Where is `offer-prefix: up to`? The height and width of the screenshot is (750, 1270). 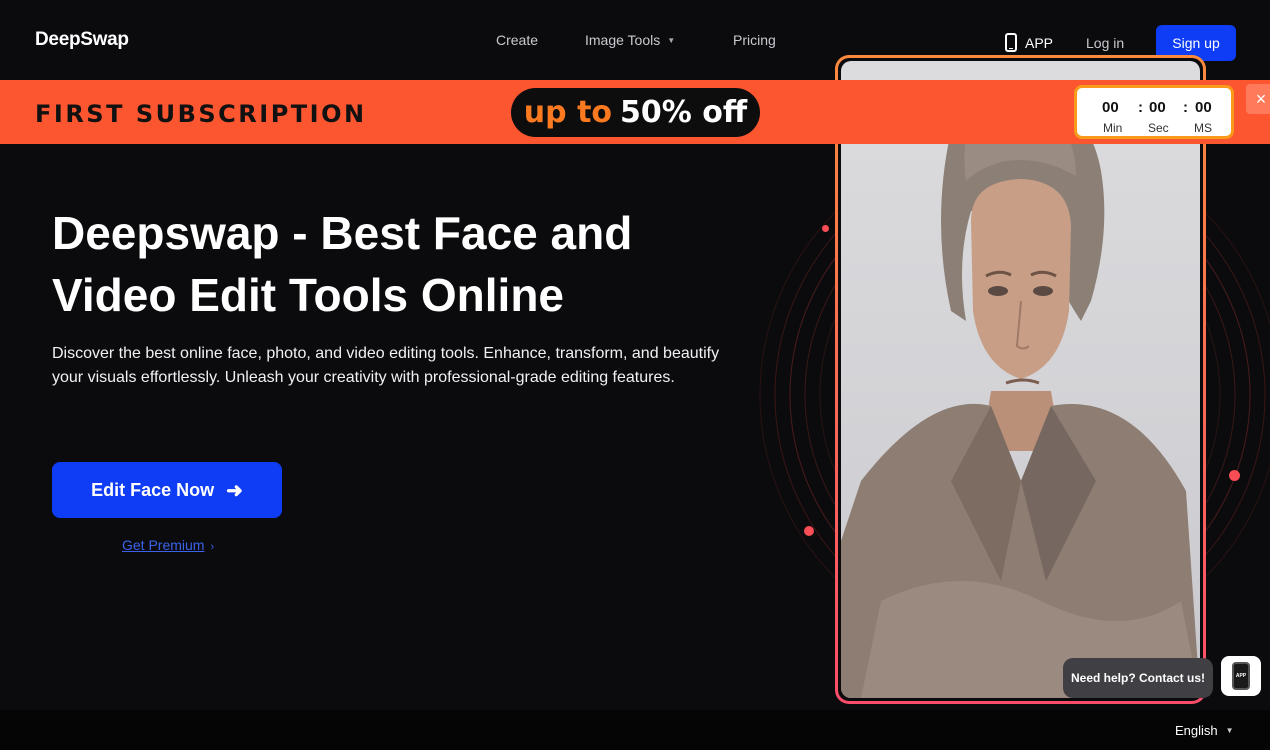
offer-prefix: up to is located at coordinates (568, 112).